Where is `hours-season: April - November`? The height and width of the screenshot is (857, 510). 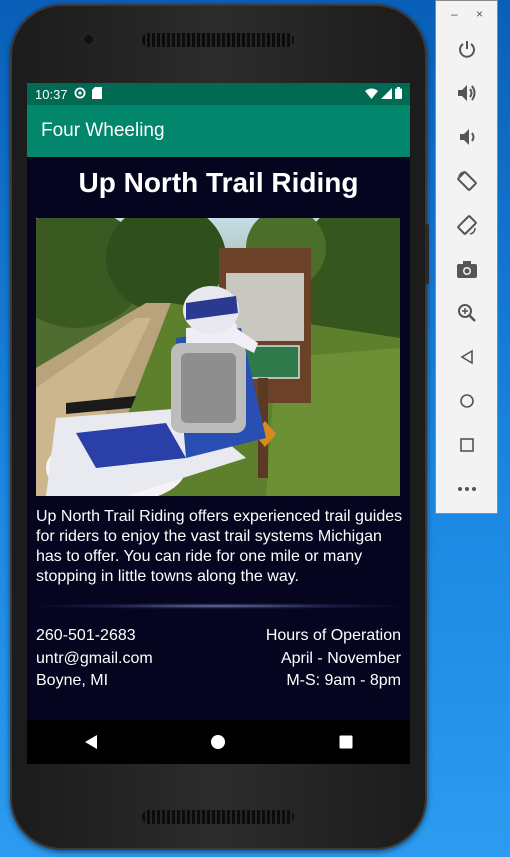 hours-season: April - November is located at coordinates (340, 658).